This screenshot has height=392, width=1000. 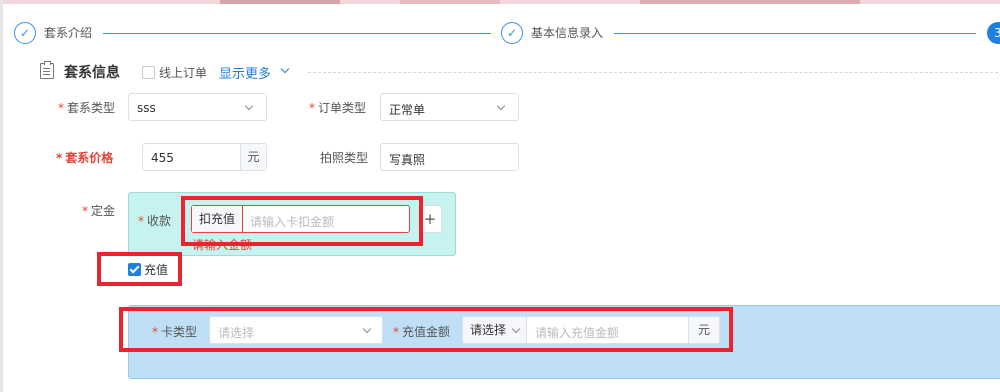 I want to click on highlight-box-card, so click(x=426, y=329).